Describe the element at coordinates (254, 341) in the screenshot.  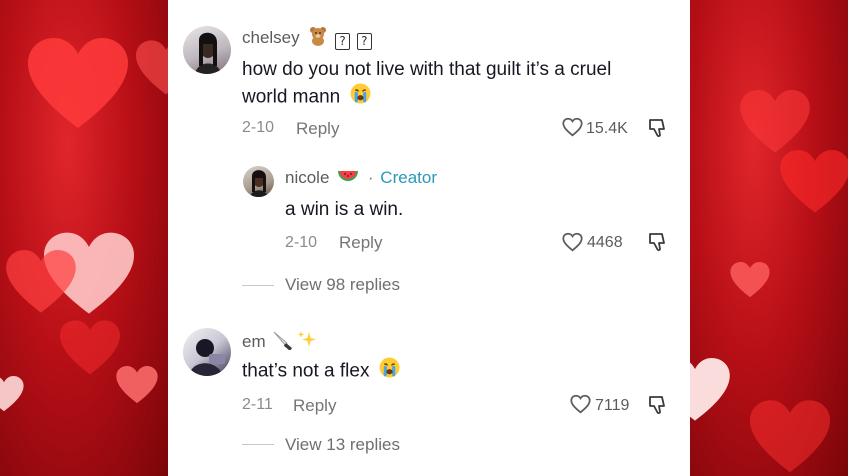
I see `username-text: em` at that location.